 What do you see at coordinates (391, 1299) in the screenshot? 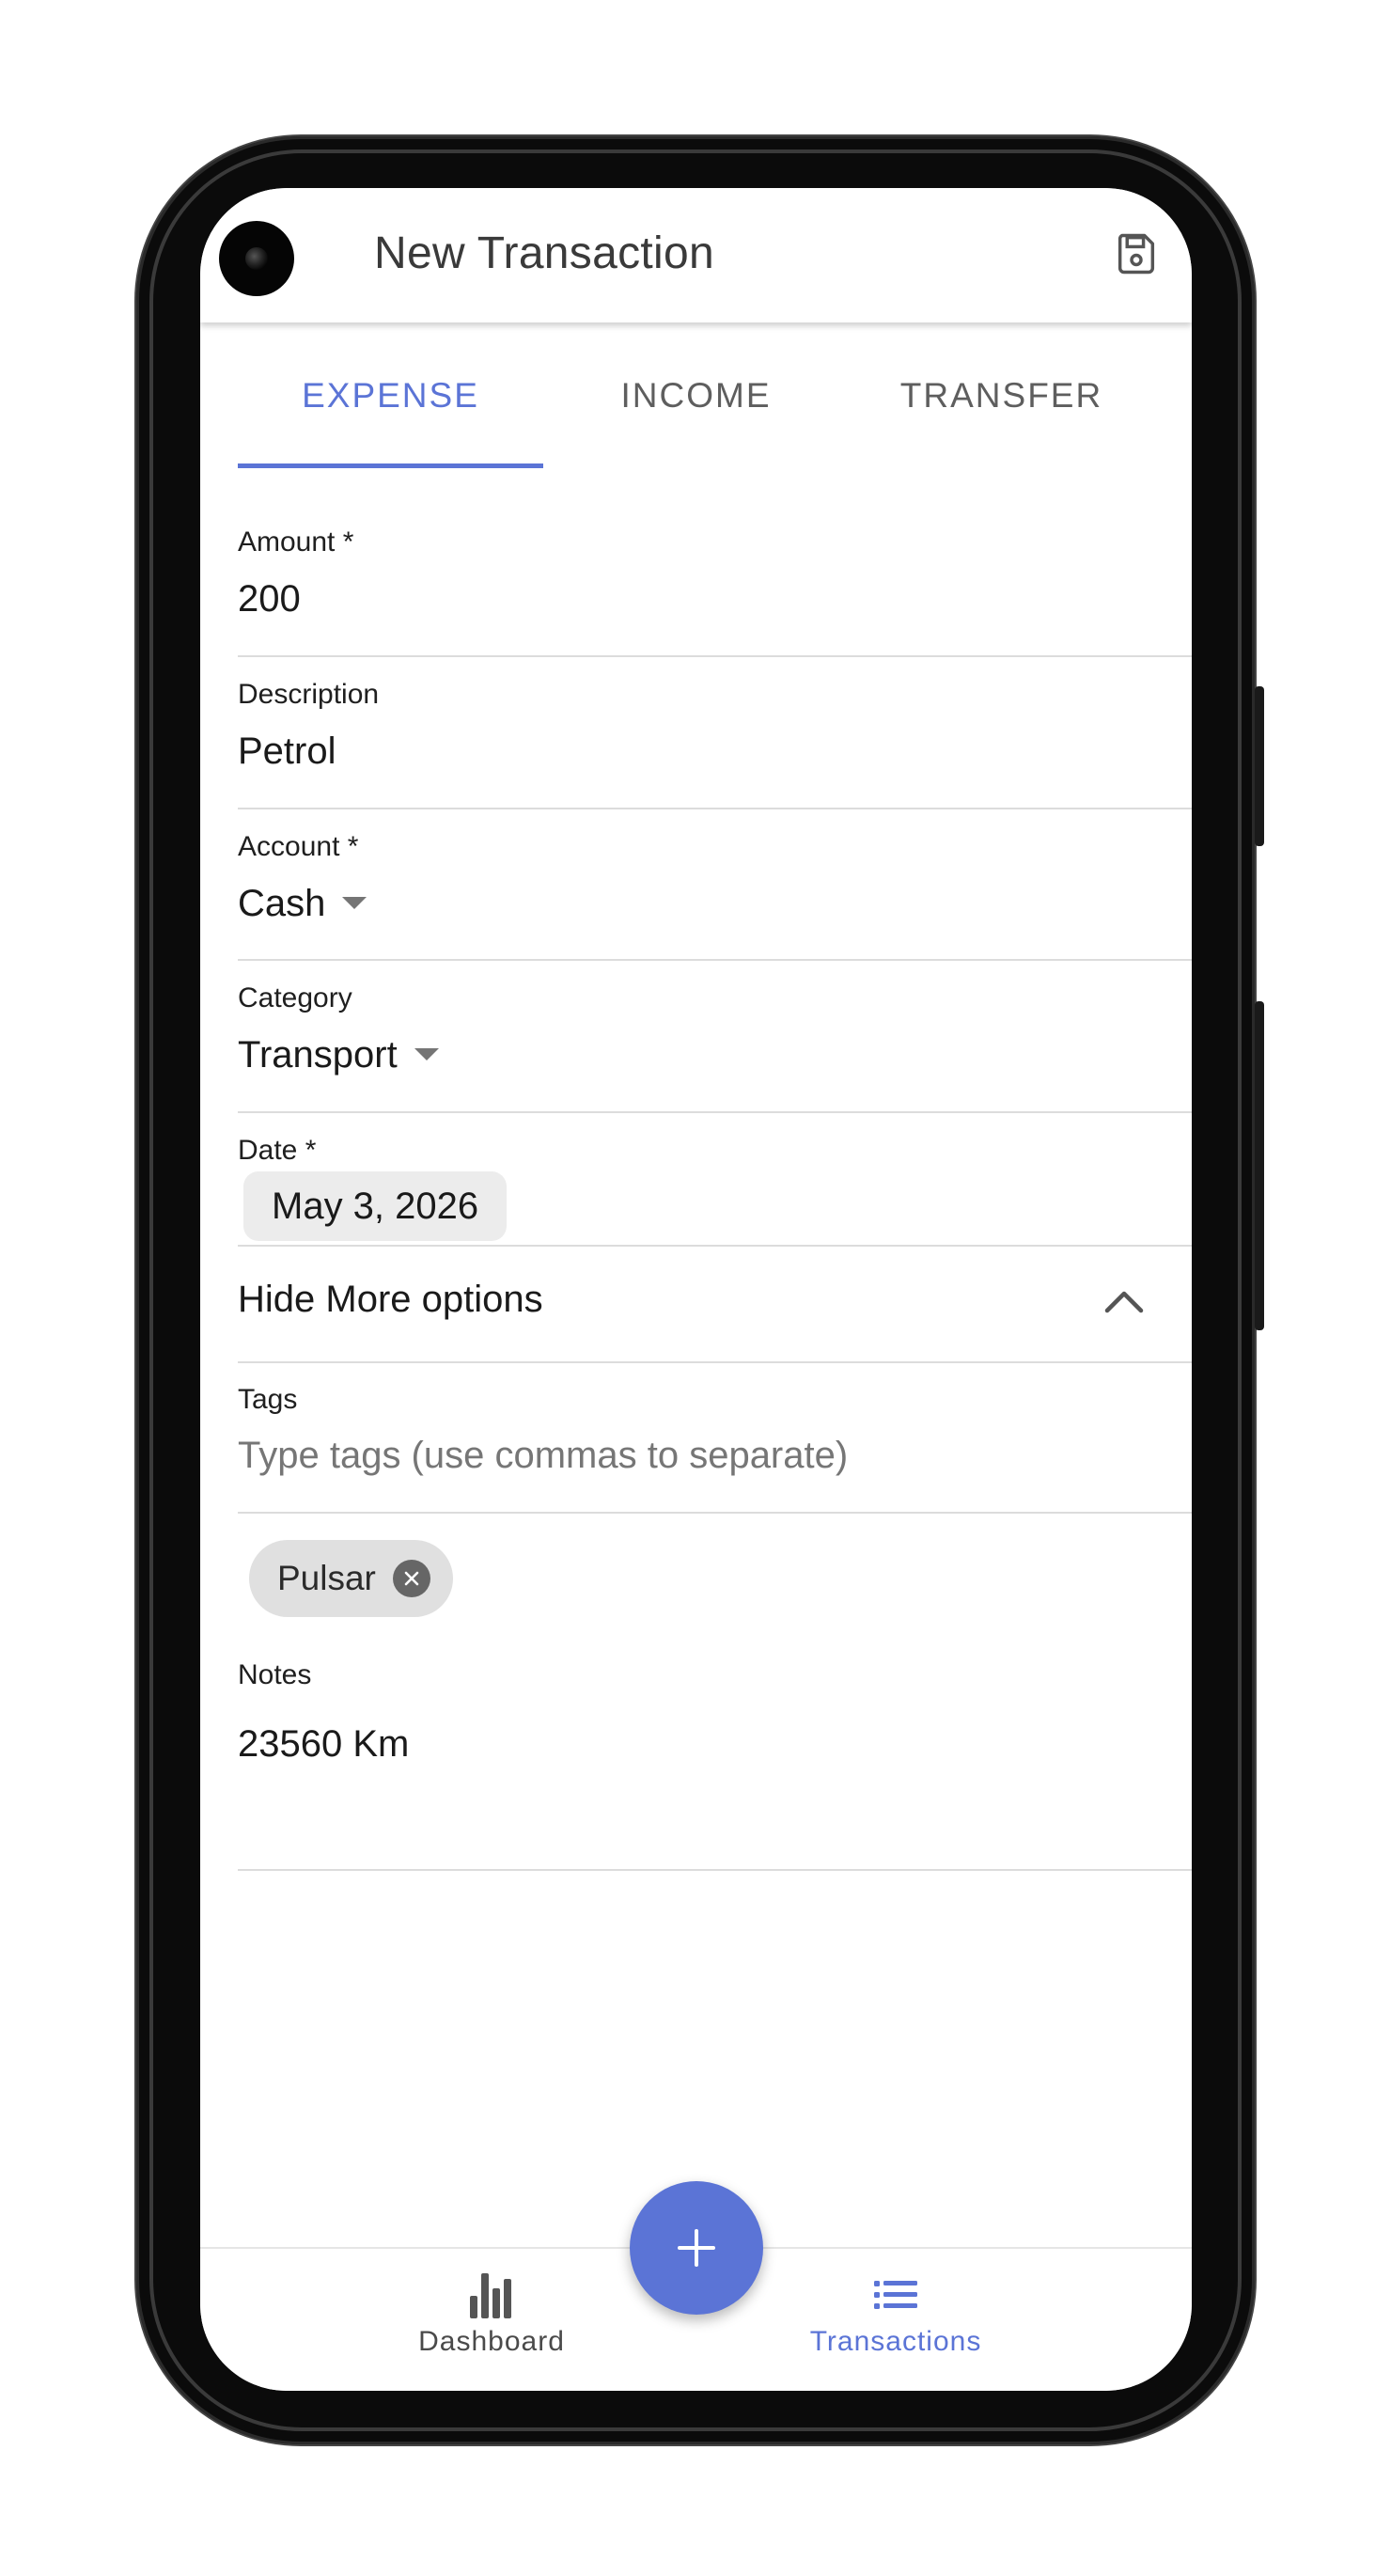
I see `more-options-label: Hide More options` at bounding box center [391, 1299].